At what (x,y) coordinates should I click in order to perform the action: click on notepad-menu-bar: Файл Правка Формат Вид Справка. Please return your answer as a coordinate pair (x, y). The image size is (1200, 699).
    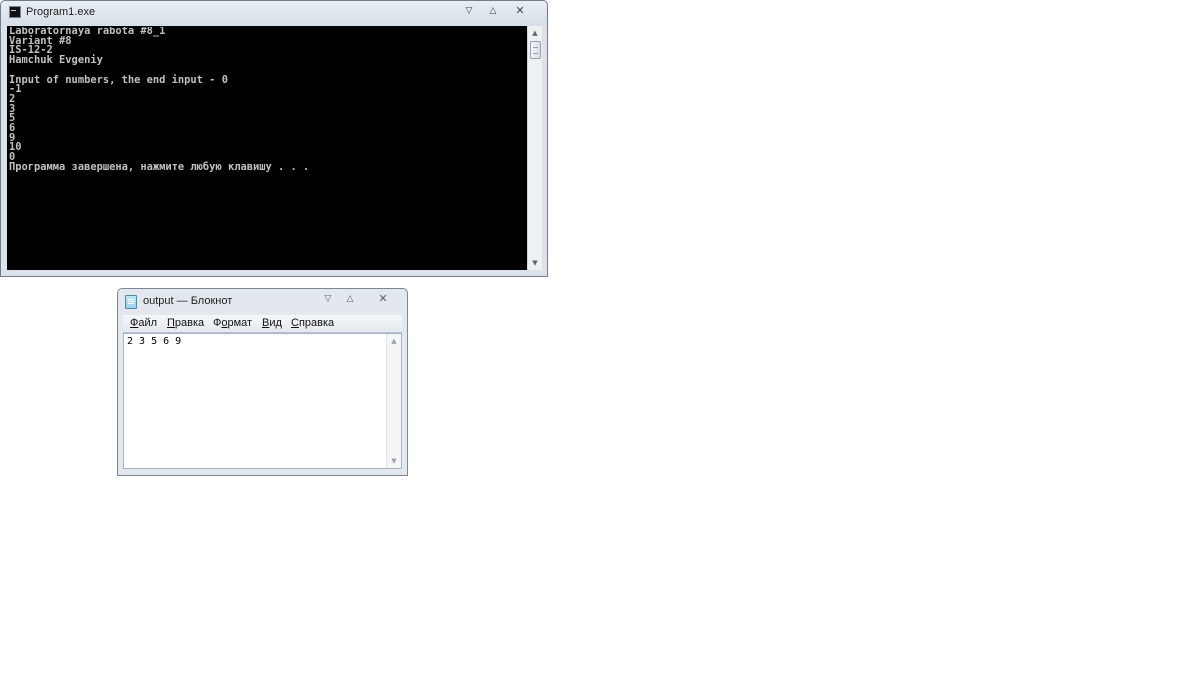
    Looking at the image, I should click on (262, 324).